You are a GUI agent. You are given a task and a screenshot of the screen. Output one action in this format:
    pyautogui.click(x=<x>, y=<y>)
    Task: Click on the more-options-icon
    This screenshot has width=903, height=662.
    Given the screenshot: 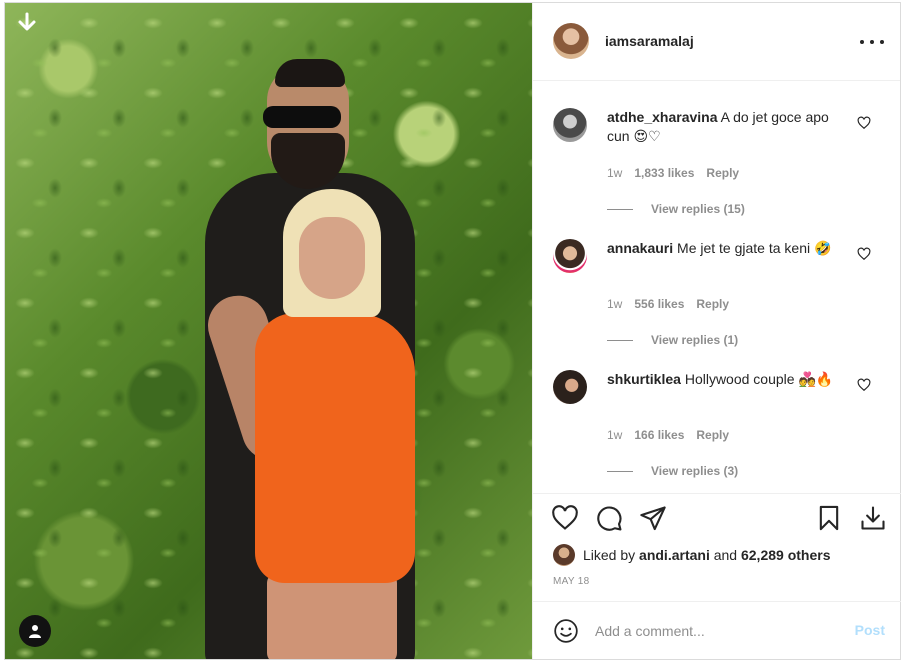 What is the action you would take?
    pyautogui.click(x=872, y=42)
    